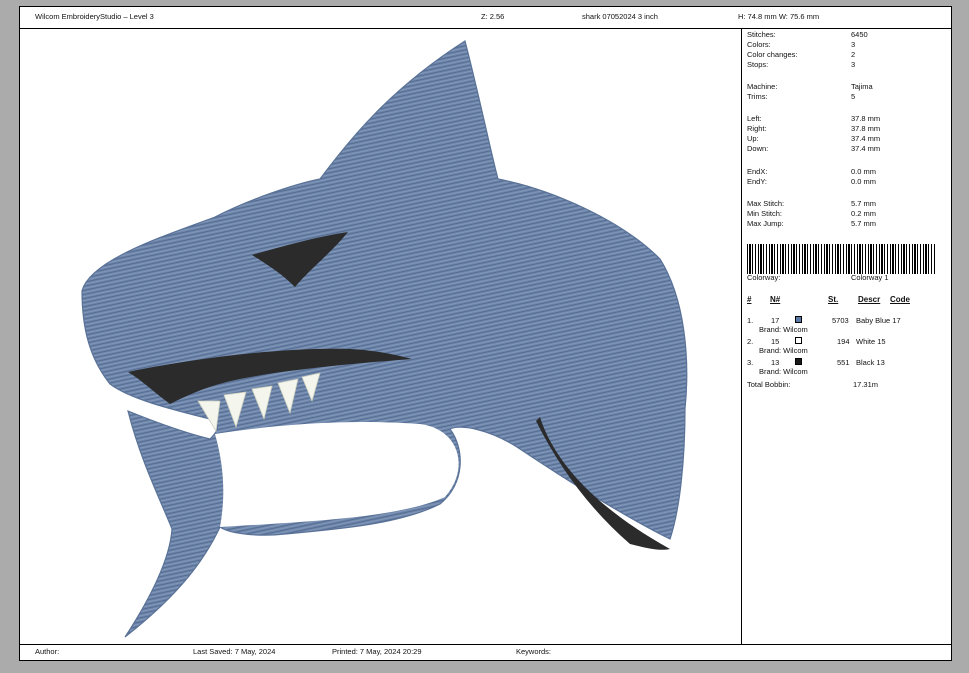 Image resolution: width=969 pixels, height=673 pixels. Describe the element at coordinates (493, 16) in the screenshot. I see `zoom-level: Z: 2.56` at that location.